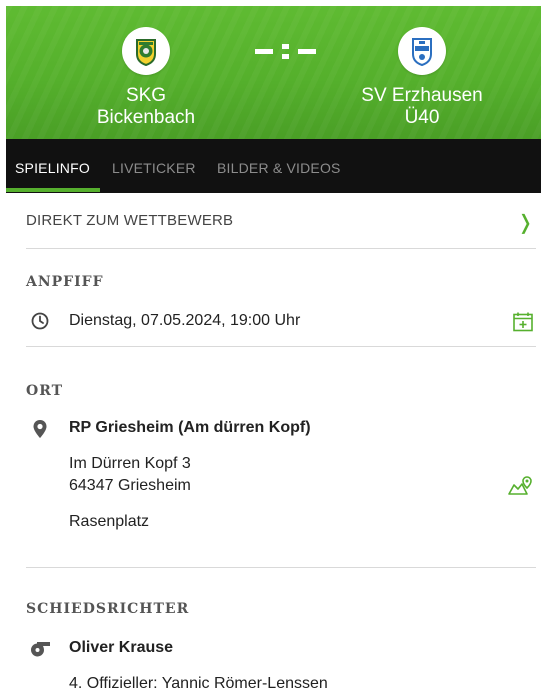 Image resolution: width=547 pixels, height=695 pixels. Describe the element at coordinates (422, 95) in the screenshot. I see `away-team-name-line1: SV Erzhausen` at that location.